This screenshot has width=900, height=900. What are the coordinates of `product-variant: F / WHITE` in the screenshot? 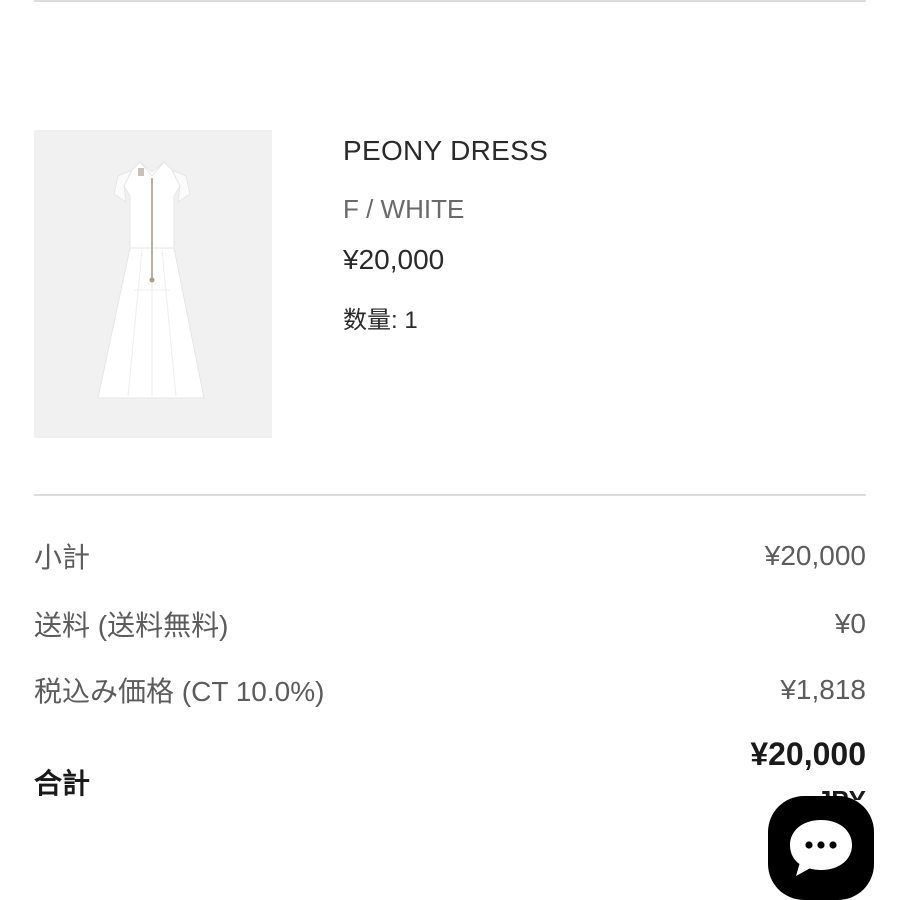 It's located at (404, 209).